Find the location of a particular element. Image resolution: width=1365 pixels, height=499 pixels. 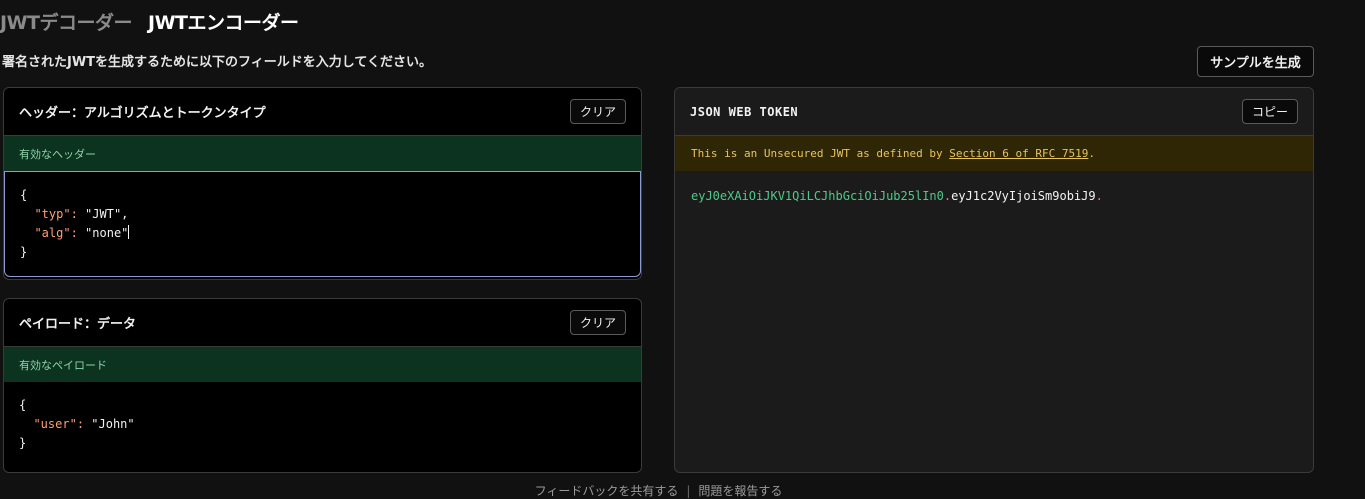

header-editor: { "typ": "JWT", "alg": "none" } is located at coordinates (322, 224).